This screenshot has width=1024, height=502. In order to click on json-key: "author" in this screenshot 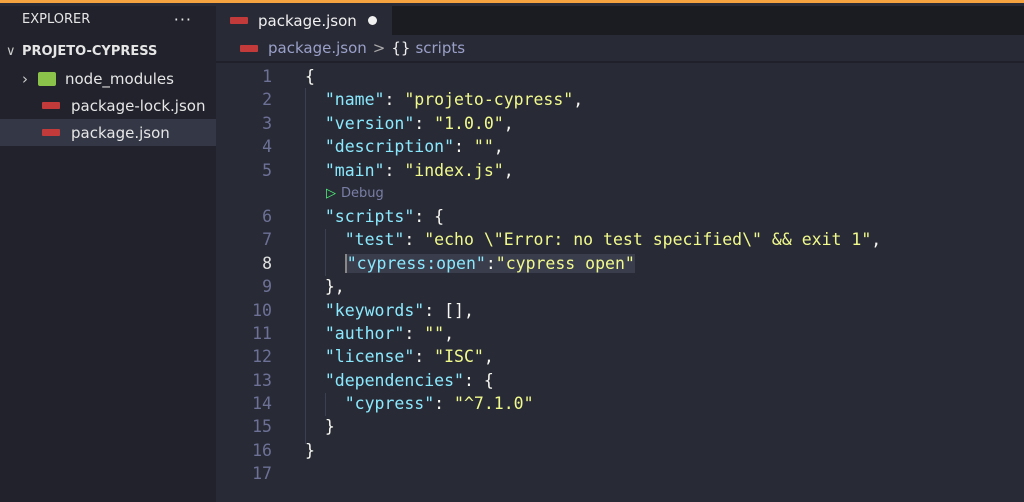, I will do `click(364, 333)`.